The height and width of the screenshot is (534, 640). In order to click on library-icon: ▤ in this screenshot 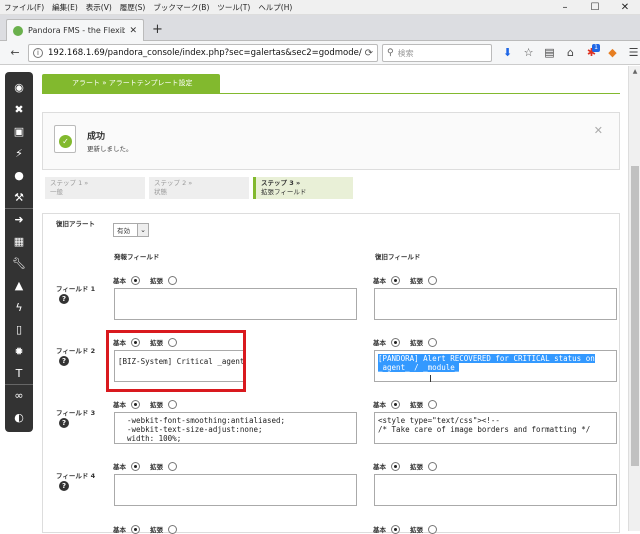, I will do `click(549, 53)`.